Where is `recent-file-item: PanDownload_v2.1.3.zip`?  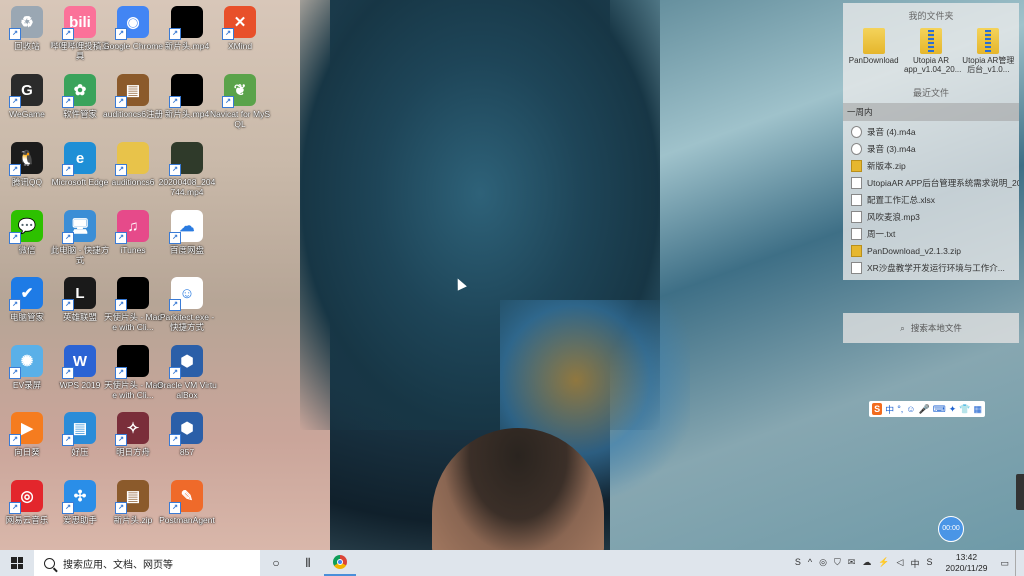 recent-file-item: PanDownload_v2.1.3.zip is located at coordinates (931, 250).